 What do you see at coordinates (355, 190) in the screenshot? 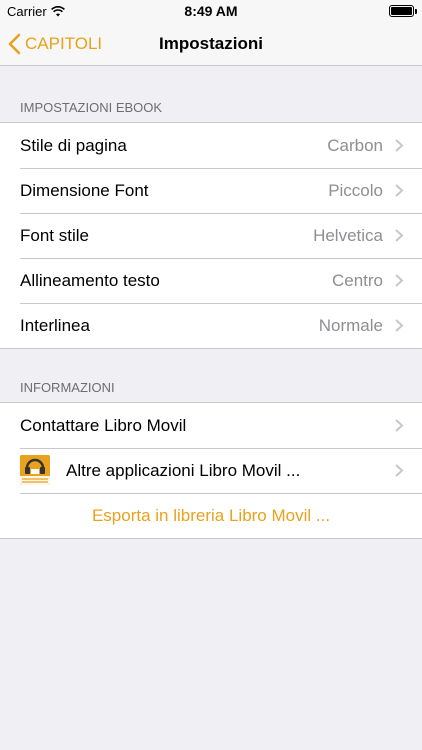
I see `setting-value: Piccolo` at bounding box center [355, 190].